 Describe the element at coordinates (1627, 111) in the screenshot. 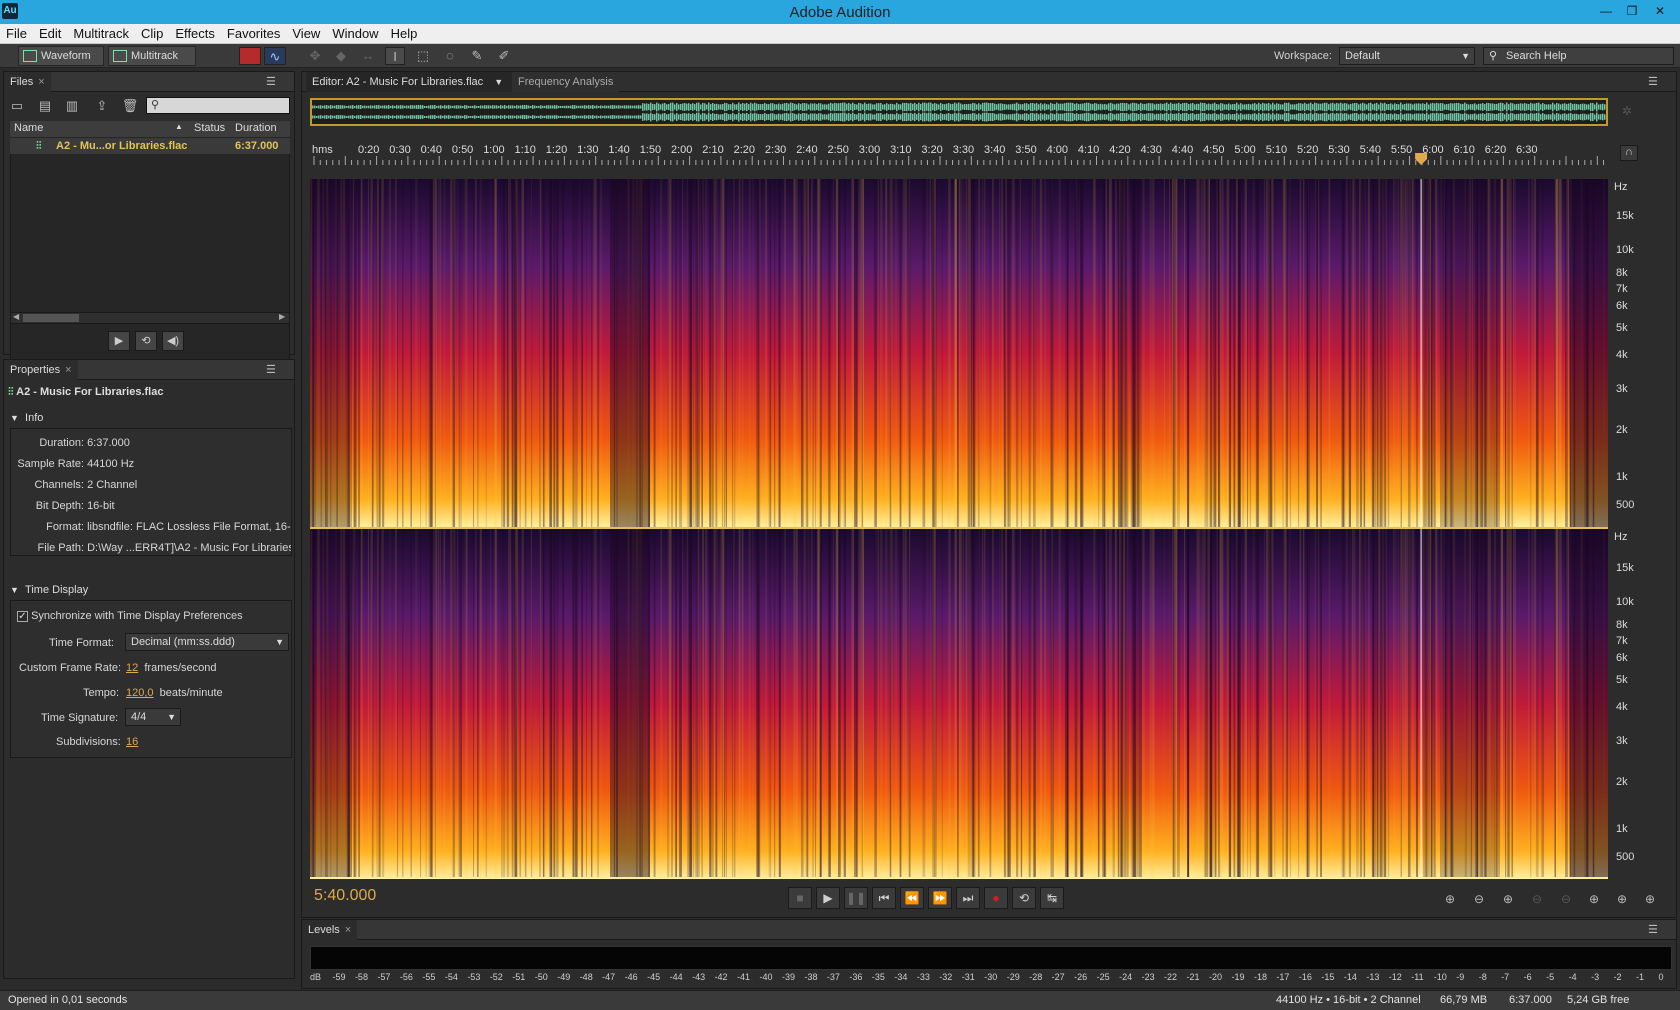

I see `zoom-overview-icon: ✲` at that location.